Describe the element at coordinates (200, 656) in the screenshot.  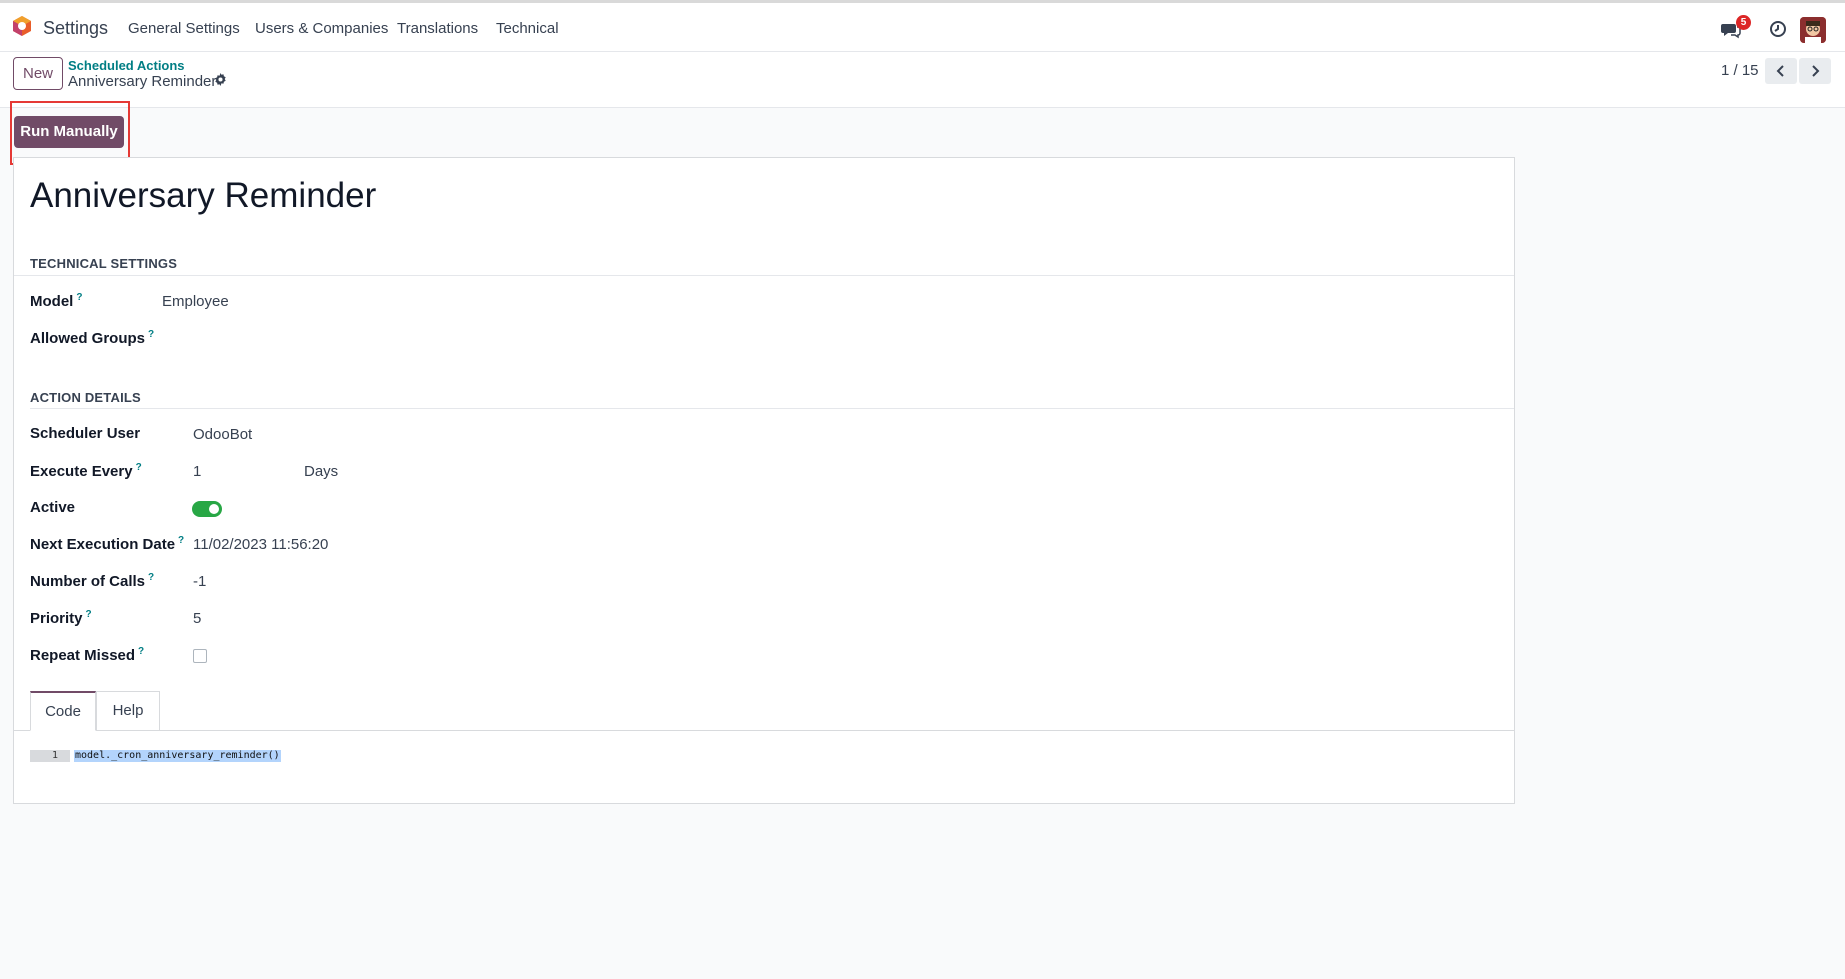
I see `repeat-missed-checkbox` at that location.